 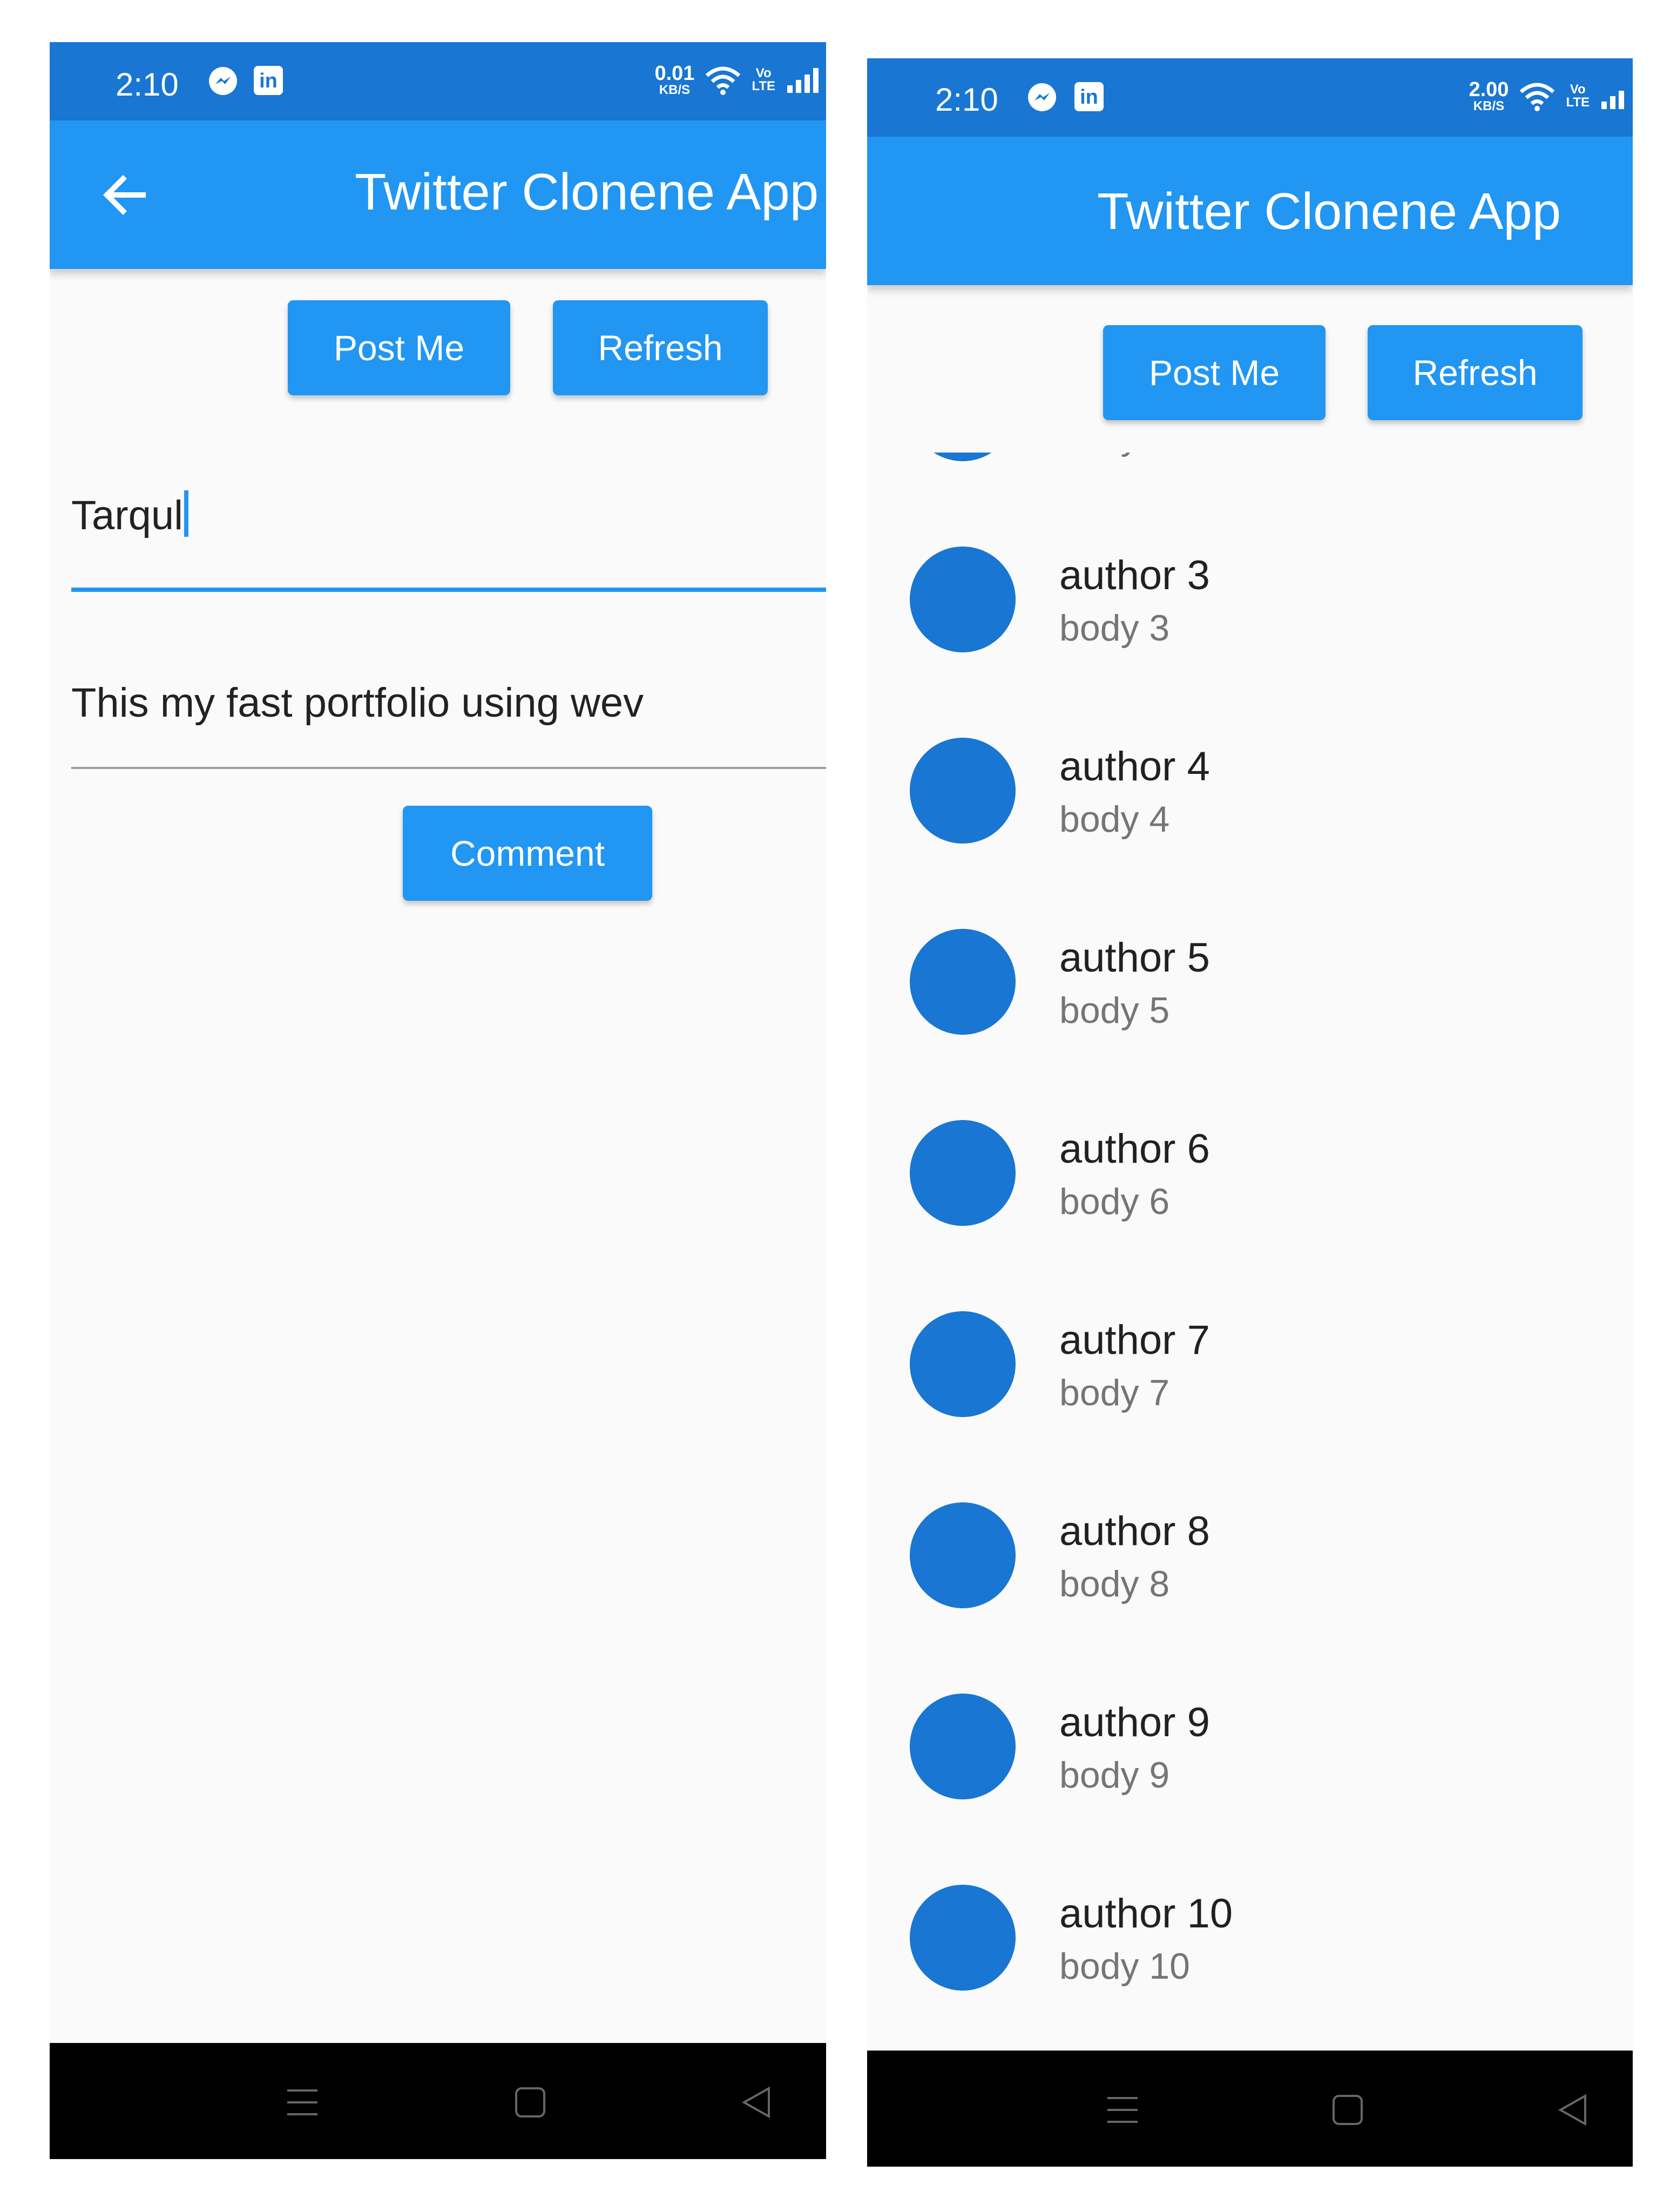 What do you see at coordinates (1114, 1583) in the screenshot?
I see `item-body: body 8` at bounding box center [1114, 1583].